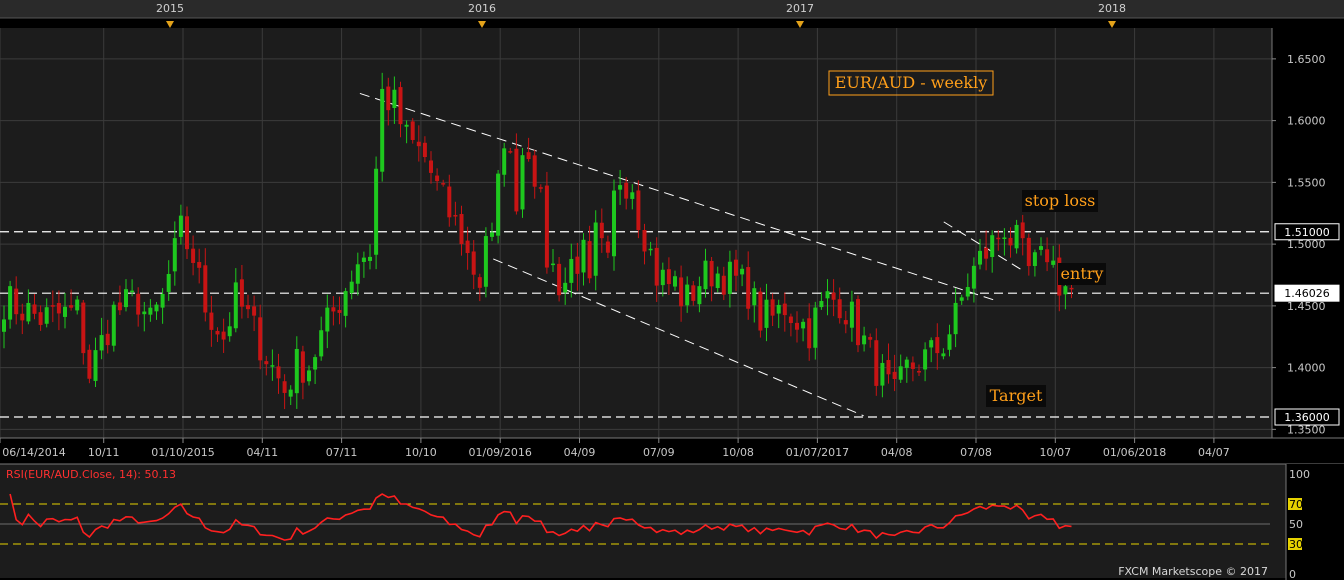 Image resolution: width=1344 pixels, height=580 pixels. Describe the element at coordinates (421, 452) in the screenshot. I see `time-tick-label: 10/10` at that location.